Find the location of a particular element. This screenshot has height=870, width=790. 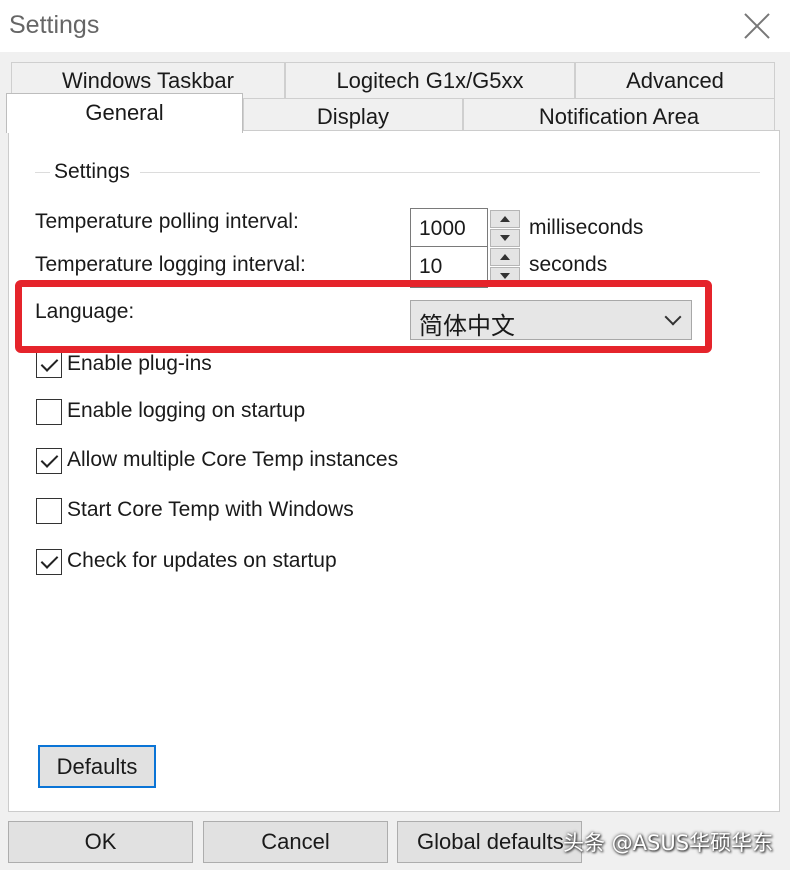

checkbox-label: Enable plug-ins is located at coordinates (139, 363).